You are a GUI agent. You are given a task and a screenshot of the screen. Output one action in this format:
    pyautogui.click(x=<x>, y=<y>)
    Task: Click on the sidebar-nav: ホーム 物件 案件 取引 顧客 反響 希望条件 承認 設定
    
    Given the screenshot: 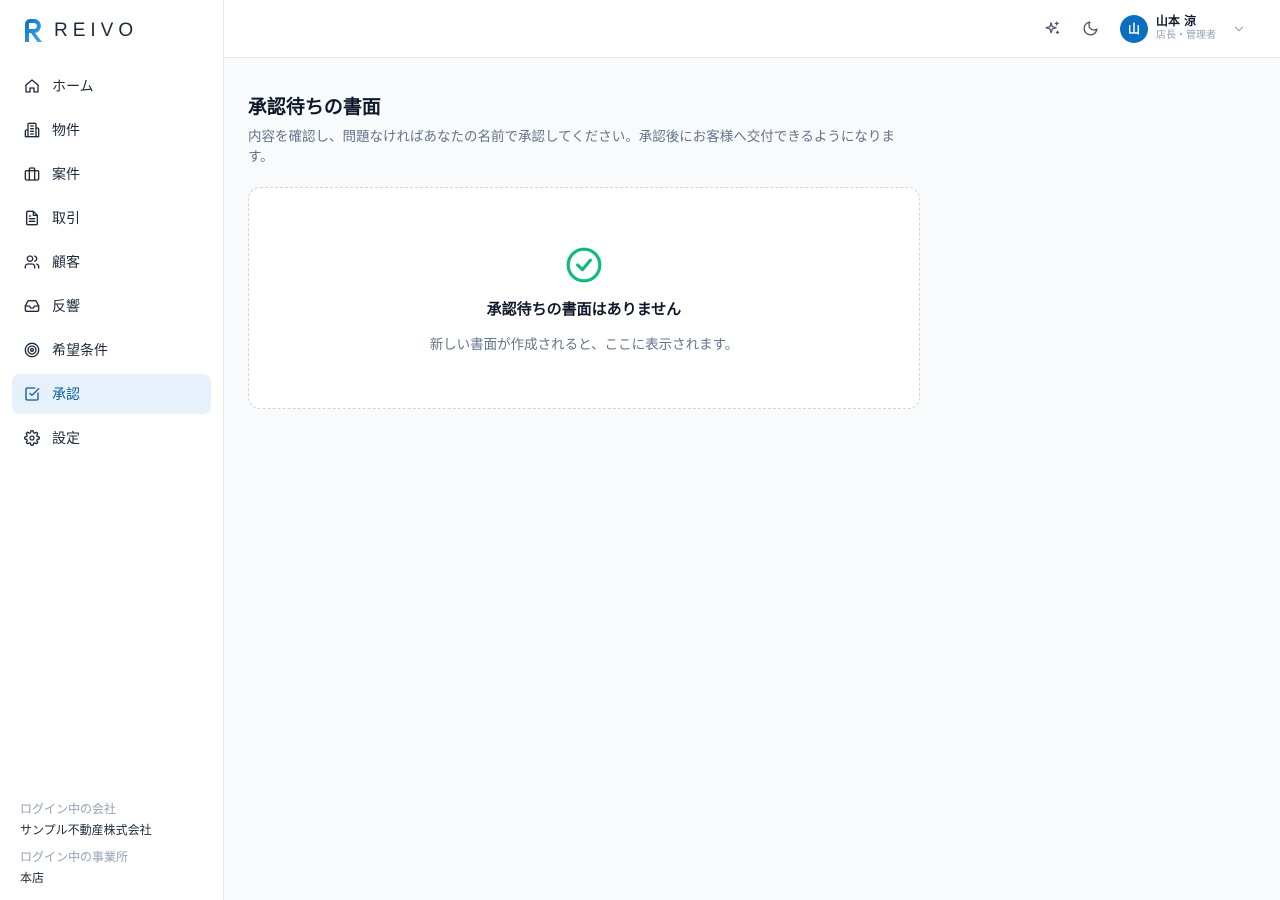 What is the action you would take?
    pyautogui.click(x=111, y=260)
    